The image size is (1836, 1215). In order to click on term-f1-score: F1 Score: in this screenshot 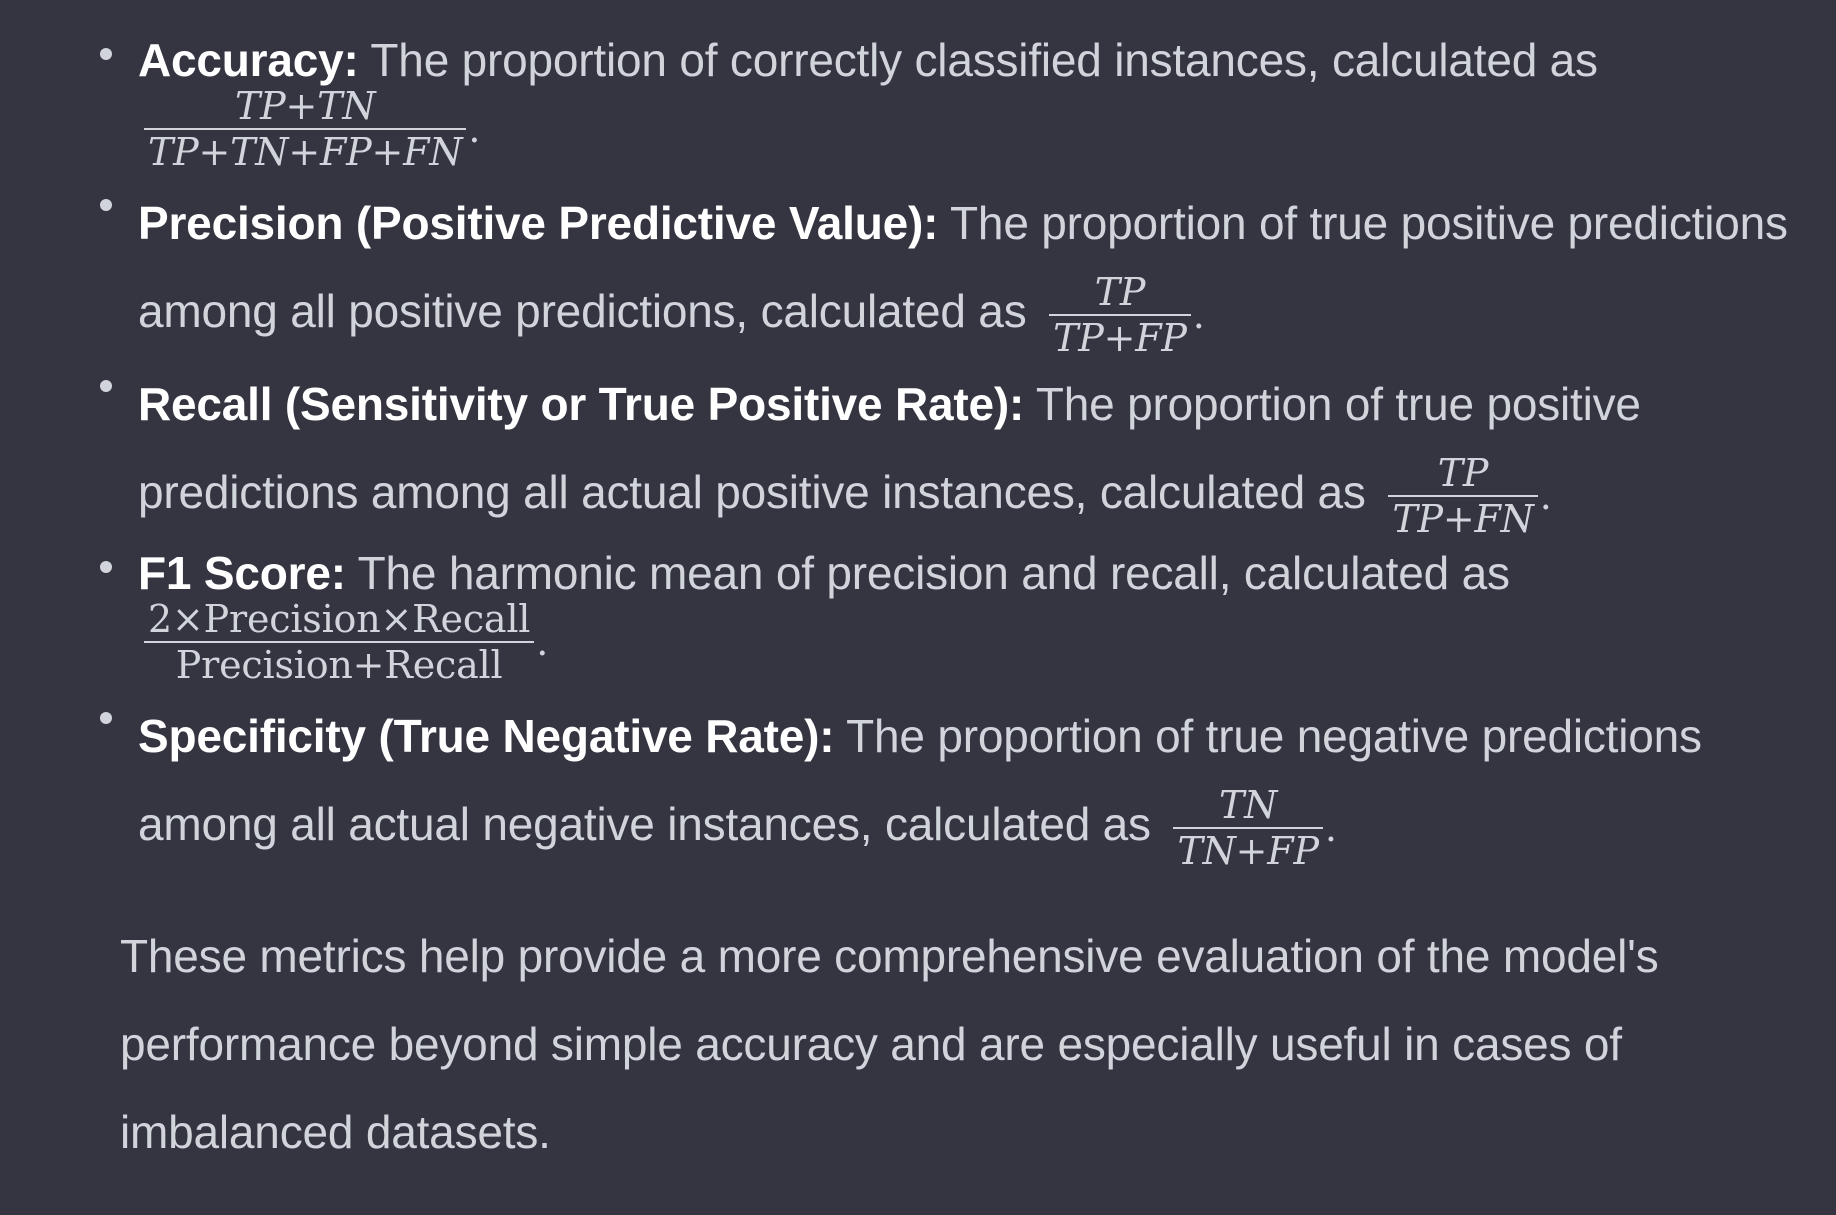, I will do `click(242, 572)`.